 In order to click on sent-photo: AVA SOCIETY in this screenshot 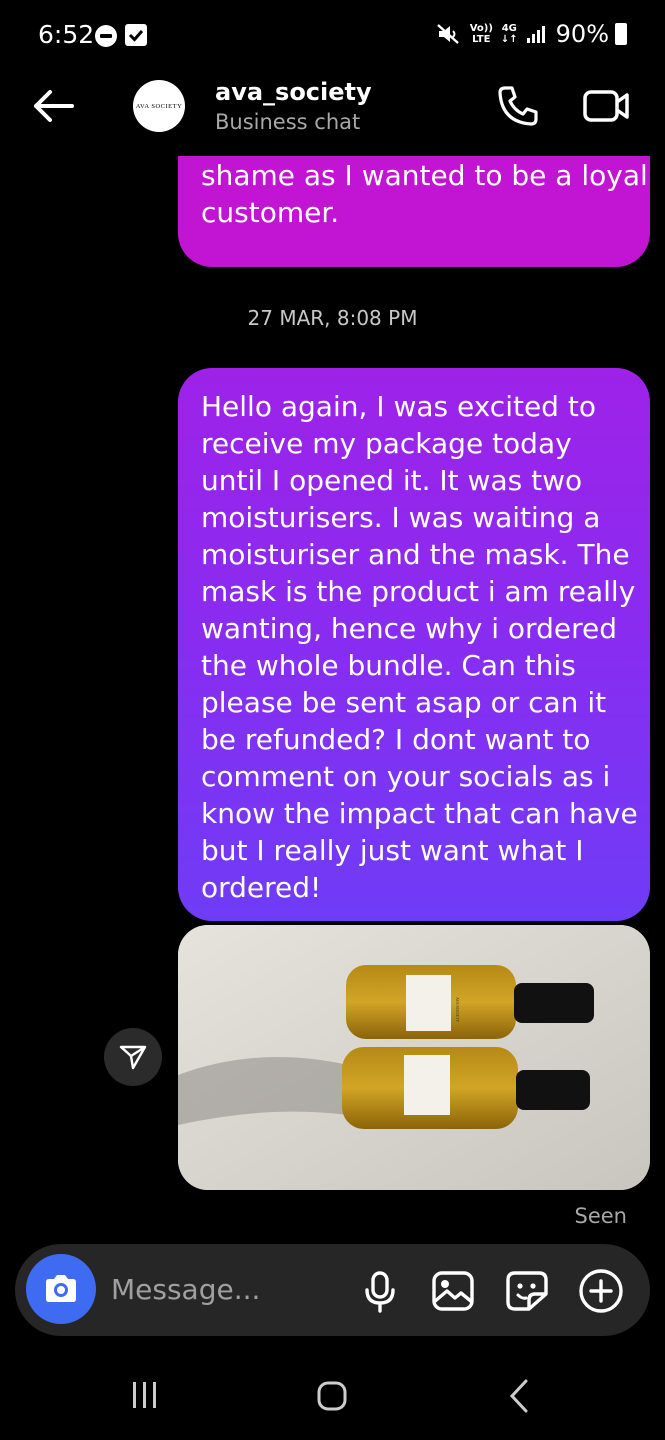, I will do `click(414, 1057)`.